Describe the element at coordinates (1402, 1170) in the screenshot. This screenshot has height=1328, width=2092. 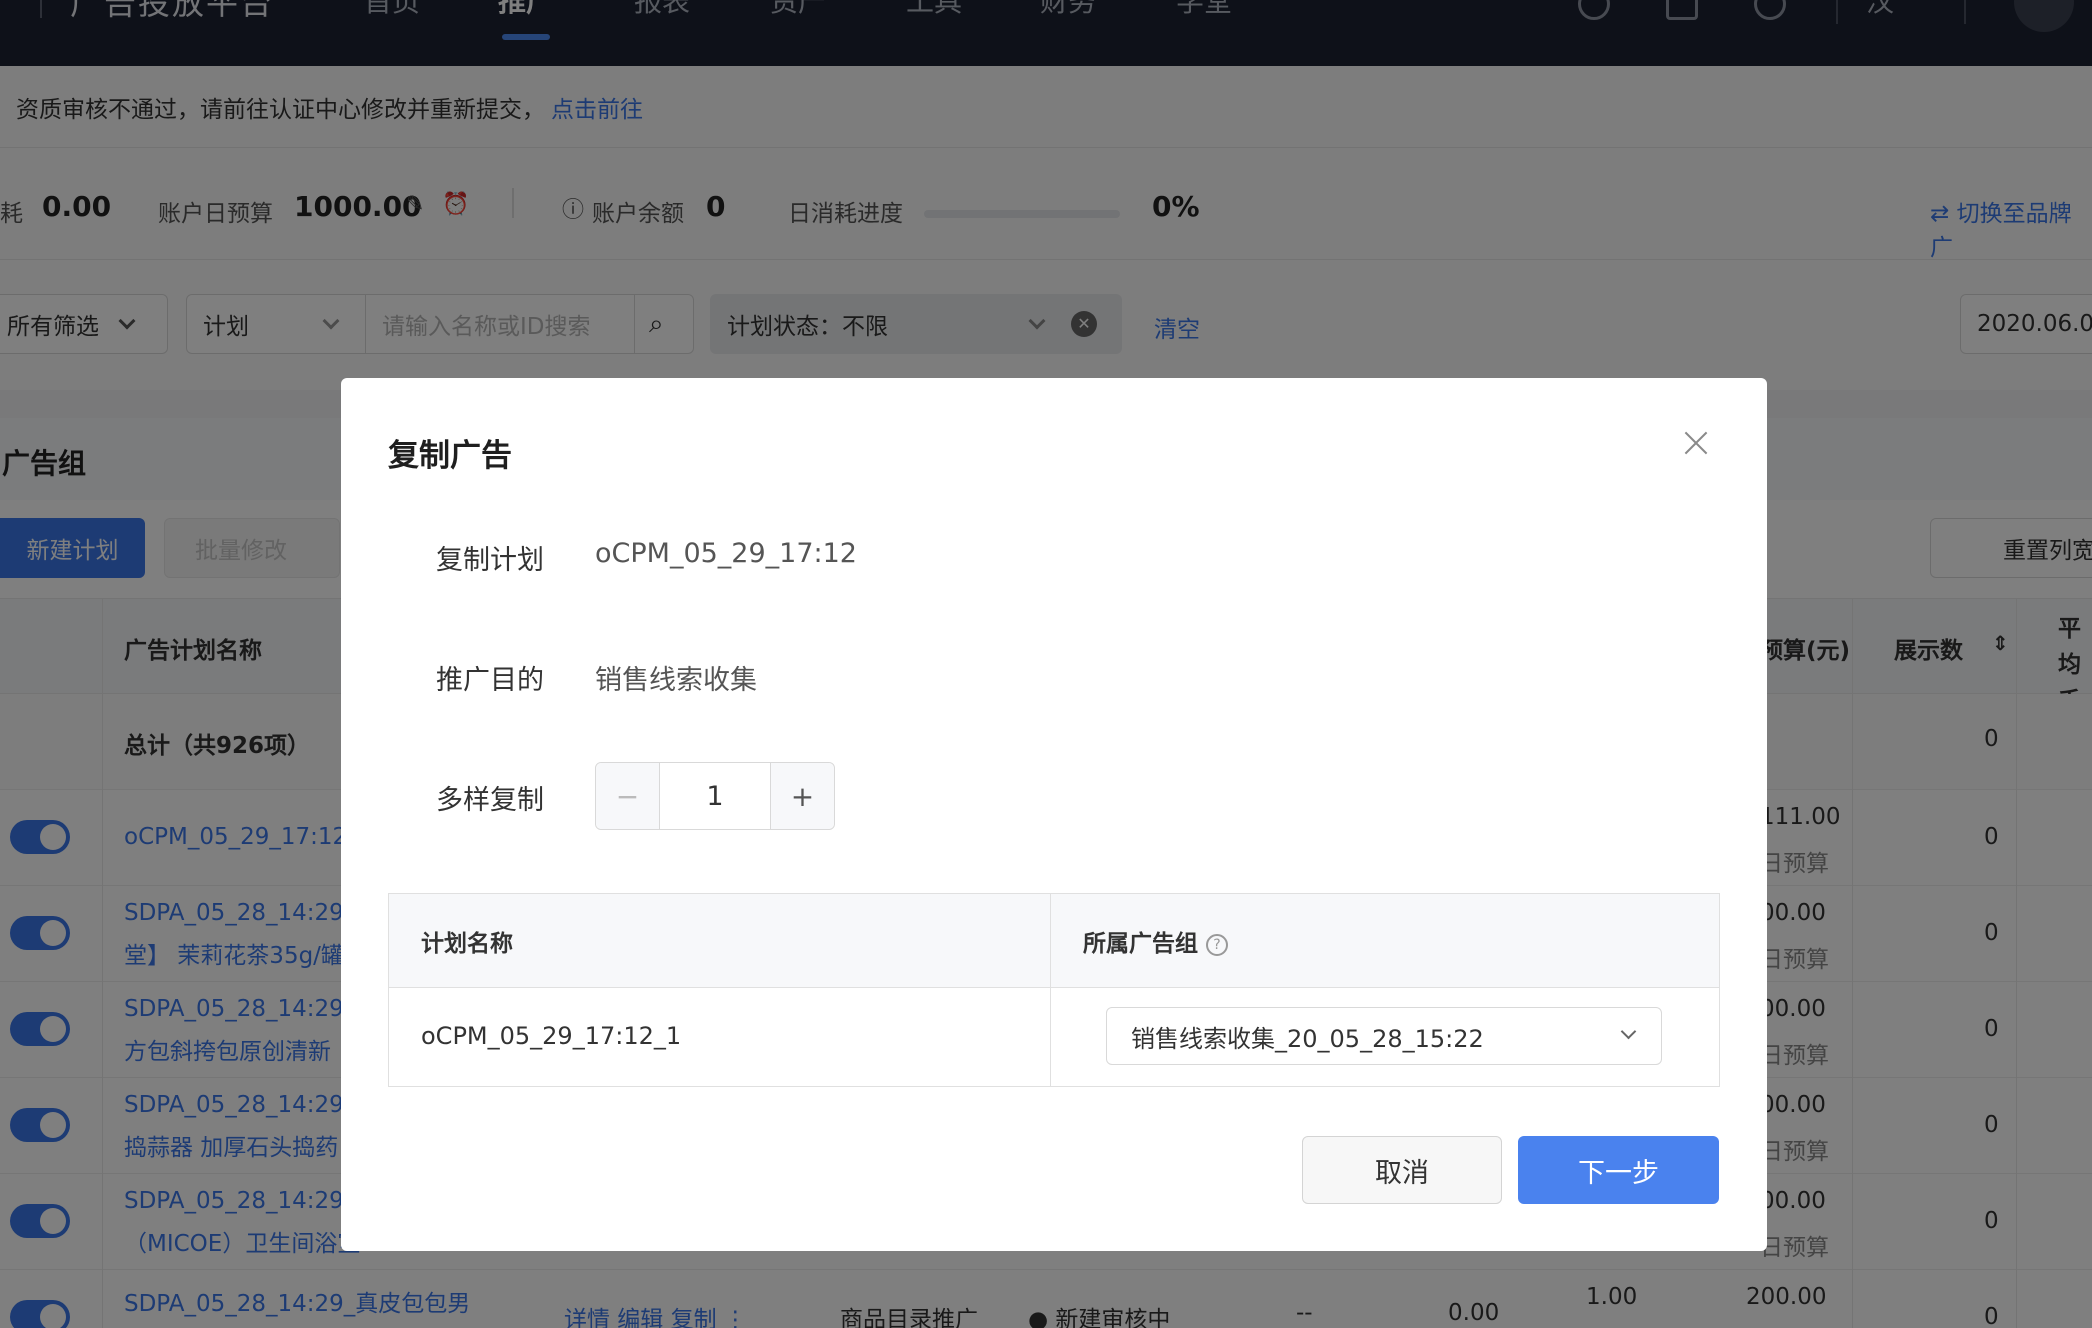
I see `cancel-button: 取消` at that location.